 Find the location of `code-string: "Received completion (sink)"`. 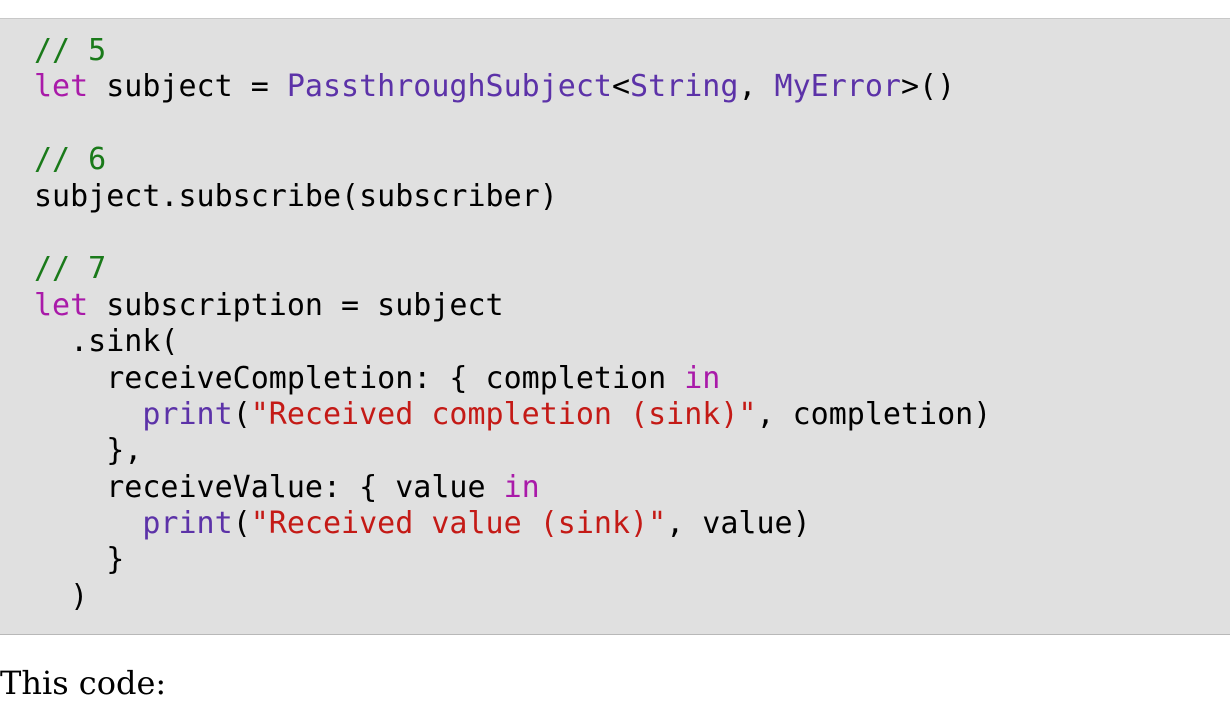

code-string: "Received completion (sink)" is located at coordinates (503, 414).